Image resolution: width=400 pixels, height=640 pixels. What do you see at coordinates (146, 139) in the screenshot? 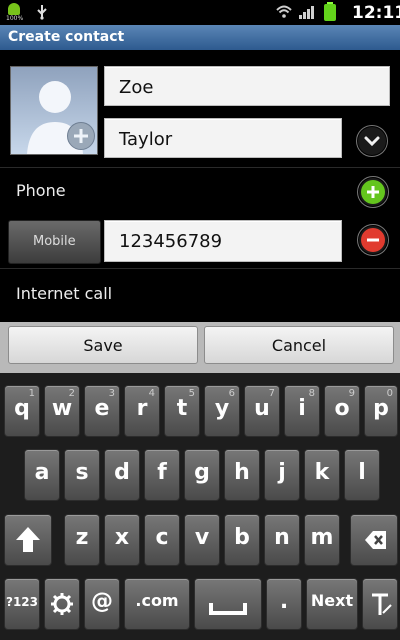
I see `last-name-value: Taylor` at bounding box center [146, 139].